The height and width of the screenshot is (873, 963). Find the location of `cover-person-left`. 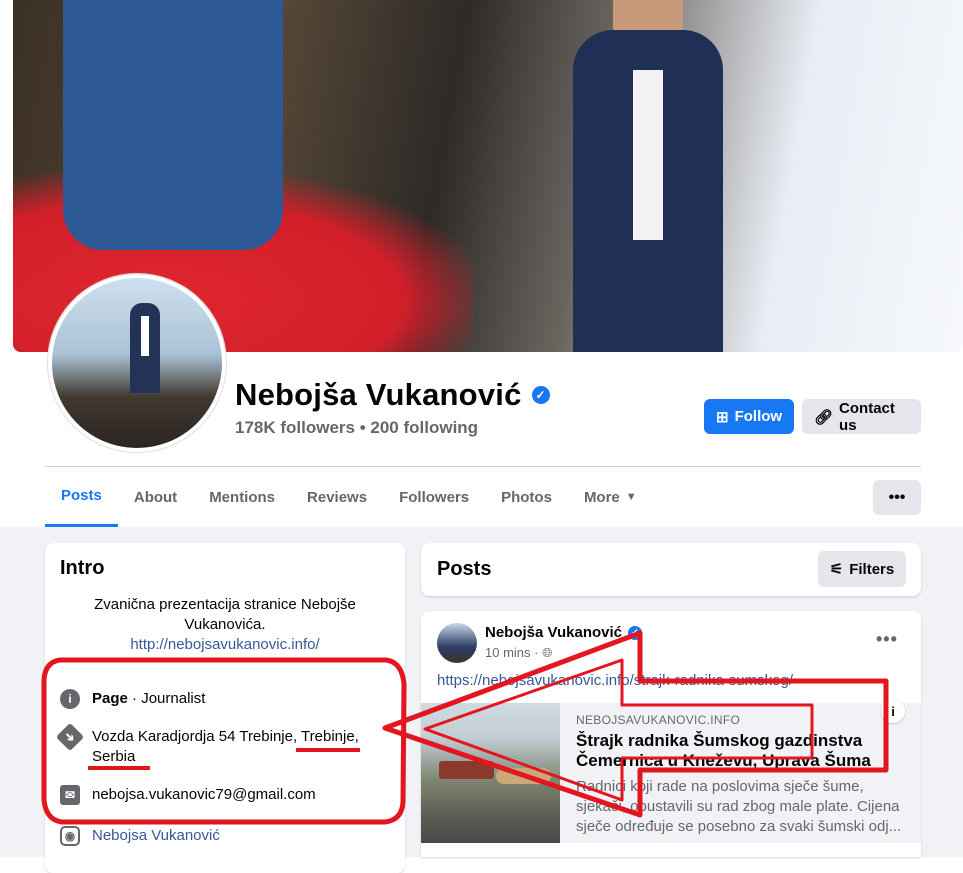

cover-person-left is located at coordinates (173, 125).